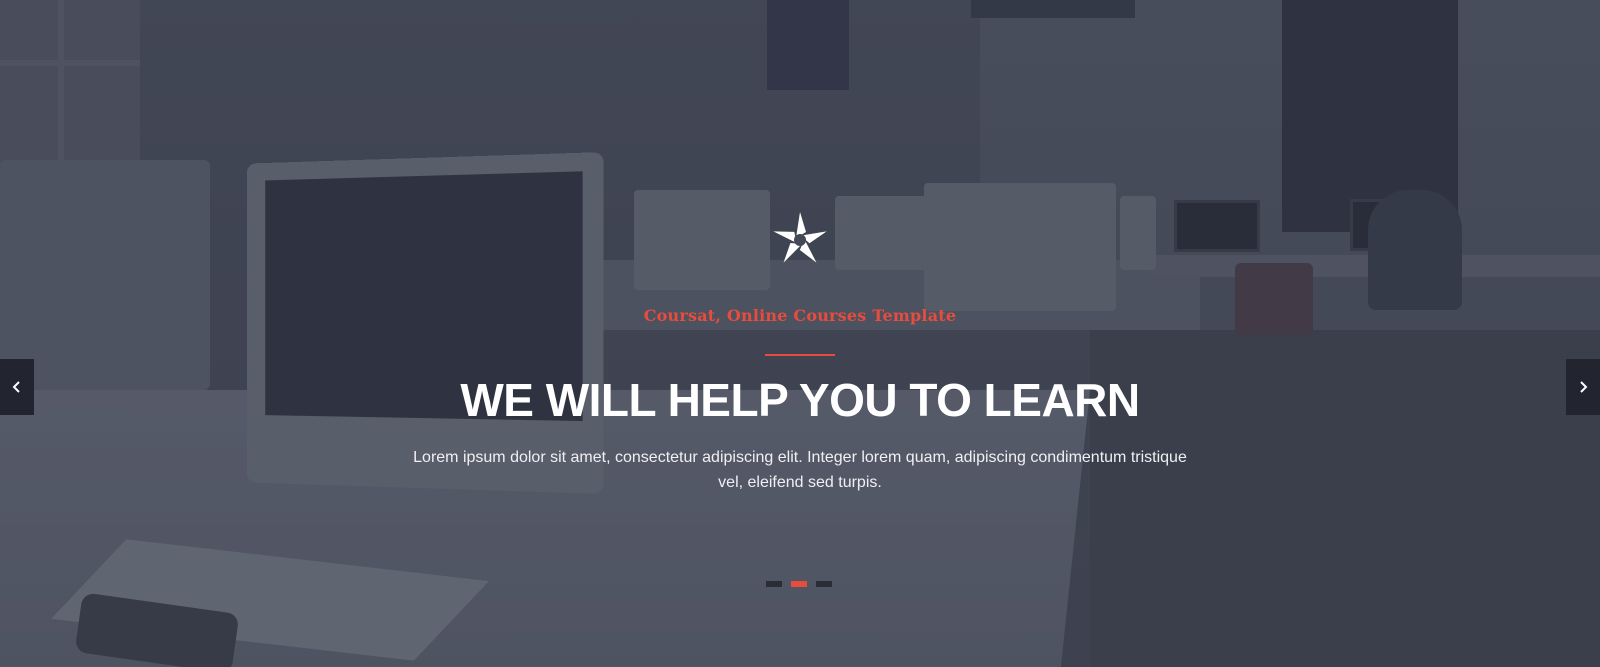 The image size is (1600, 667). I want to click on slide-headline: WE WILL HELP YOU TO LEARN, so click(800, 400).